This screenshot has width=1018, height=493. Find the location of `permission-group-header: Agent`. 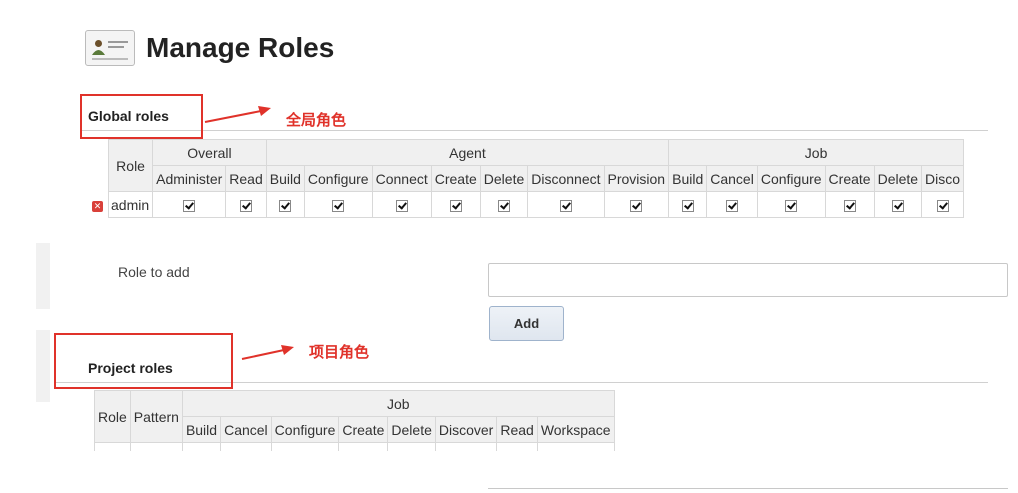

permission-group-header: Agent is located at coordinates (467, 152).